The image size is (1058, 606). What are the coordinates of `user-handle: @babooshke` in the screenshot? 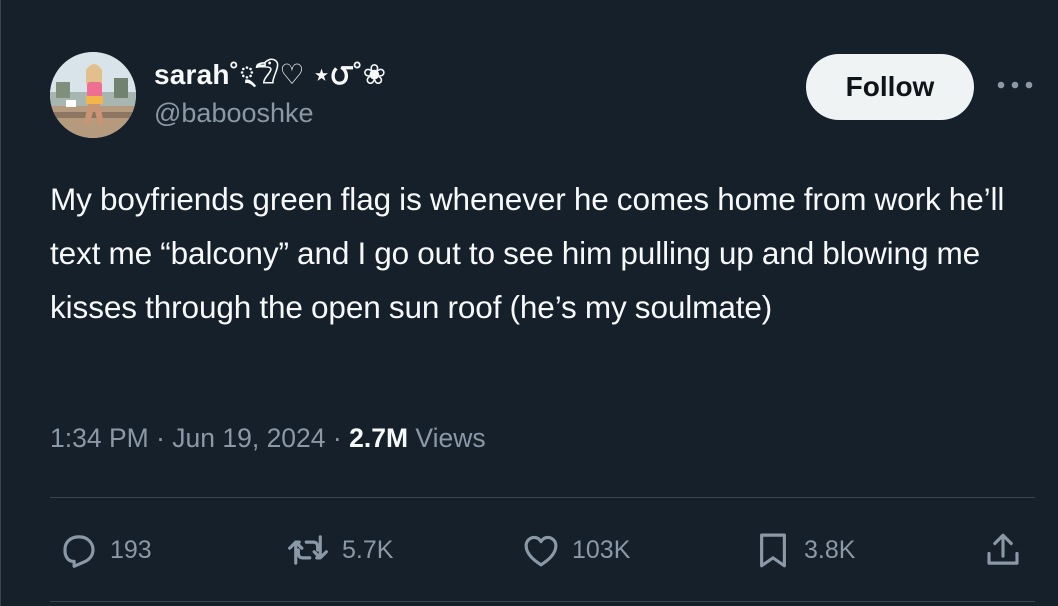 It's located at (270, 113).